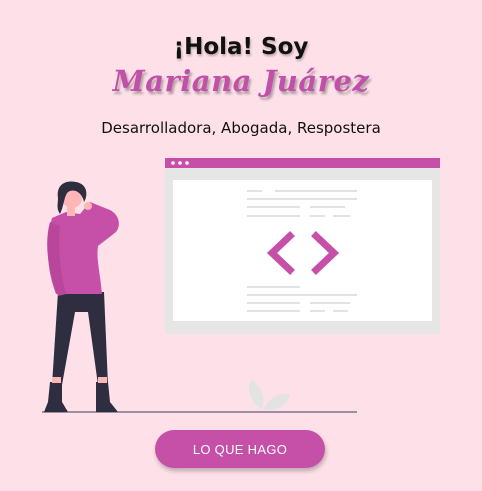  Describe the element at coordinates (241, 128) in the screenshot. I see `roles-subtitle: Desarrolladora, Abogada, Respostera` at that location.